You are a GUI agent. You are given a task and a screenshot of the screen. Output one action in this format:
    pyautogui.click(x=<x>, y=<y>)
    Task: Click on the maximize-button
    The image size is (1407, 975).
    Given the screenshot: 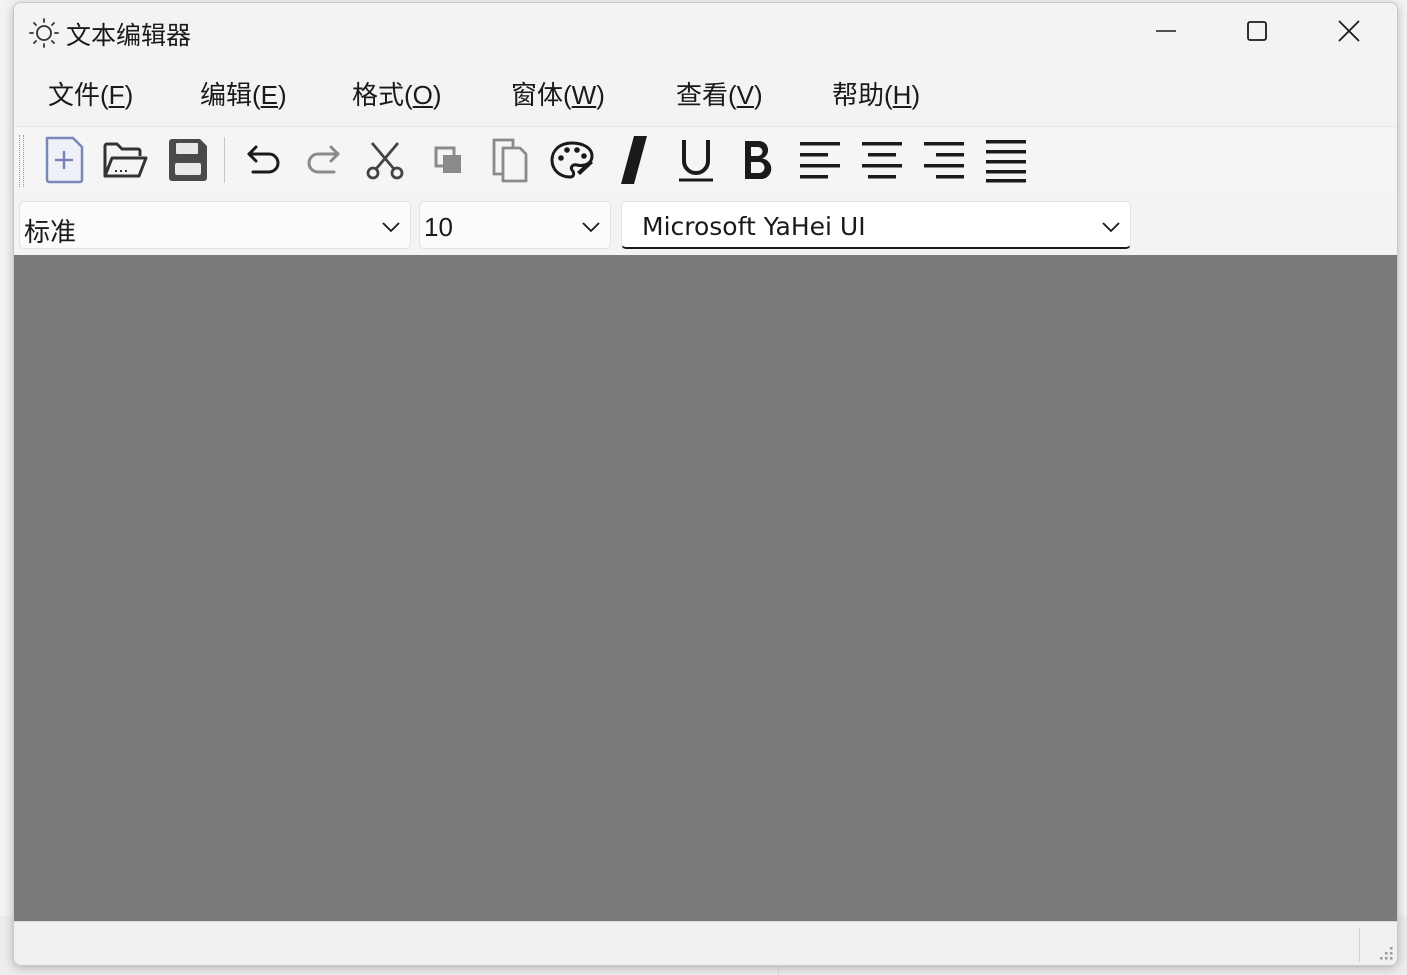 What is the action you would take?
    pyautogui.click(x=1257, y=31)
    